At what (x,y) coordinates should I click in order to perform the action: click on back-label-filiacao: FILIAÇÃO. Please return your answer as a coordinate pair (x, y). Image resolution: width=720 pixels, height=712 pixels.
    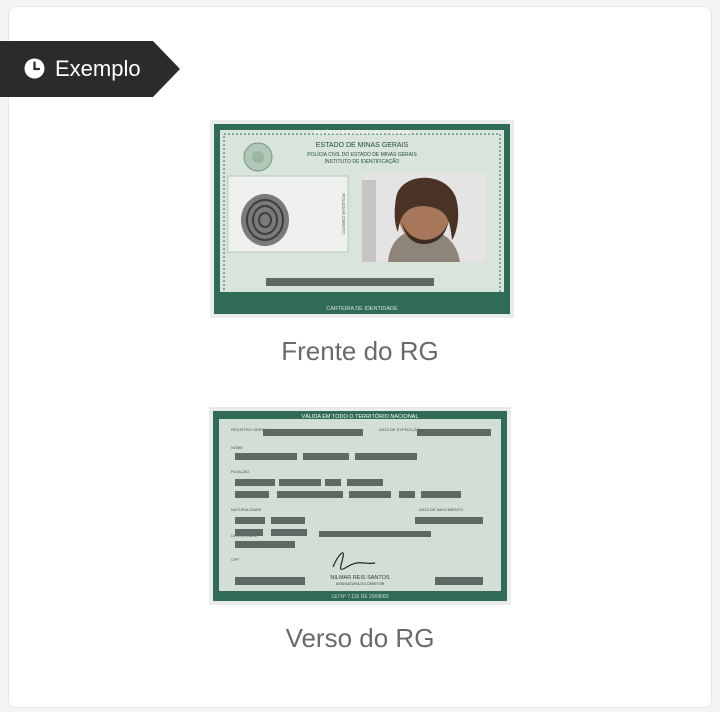
    Looking at the image, I should click on (240, 471).